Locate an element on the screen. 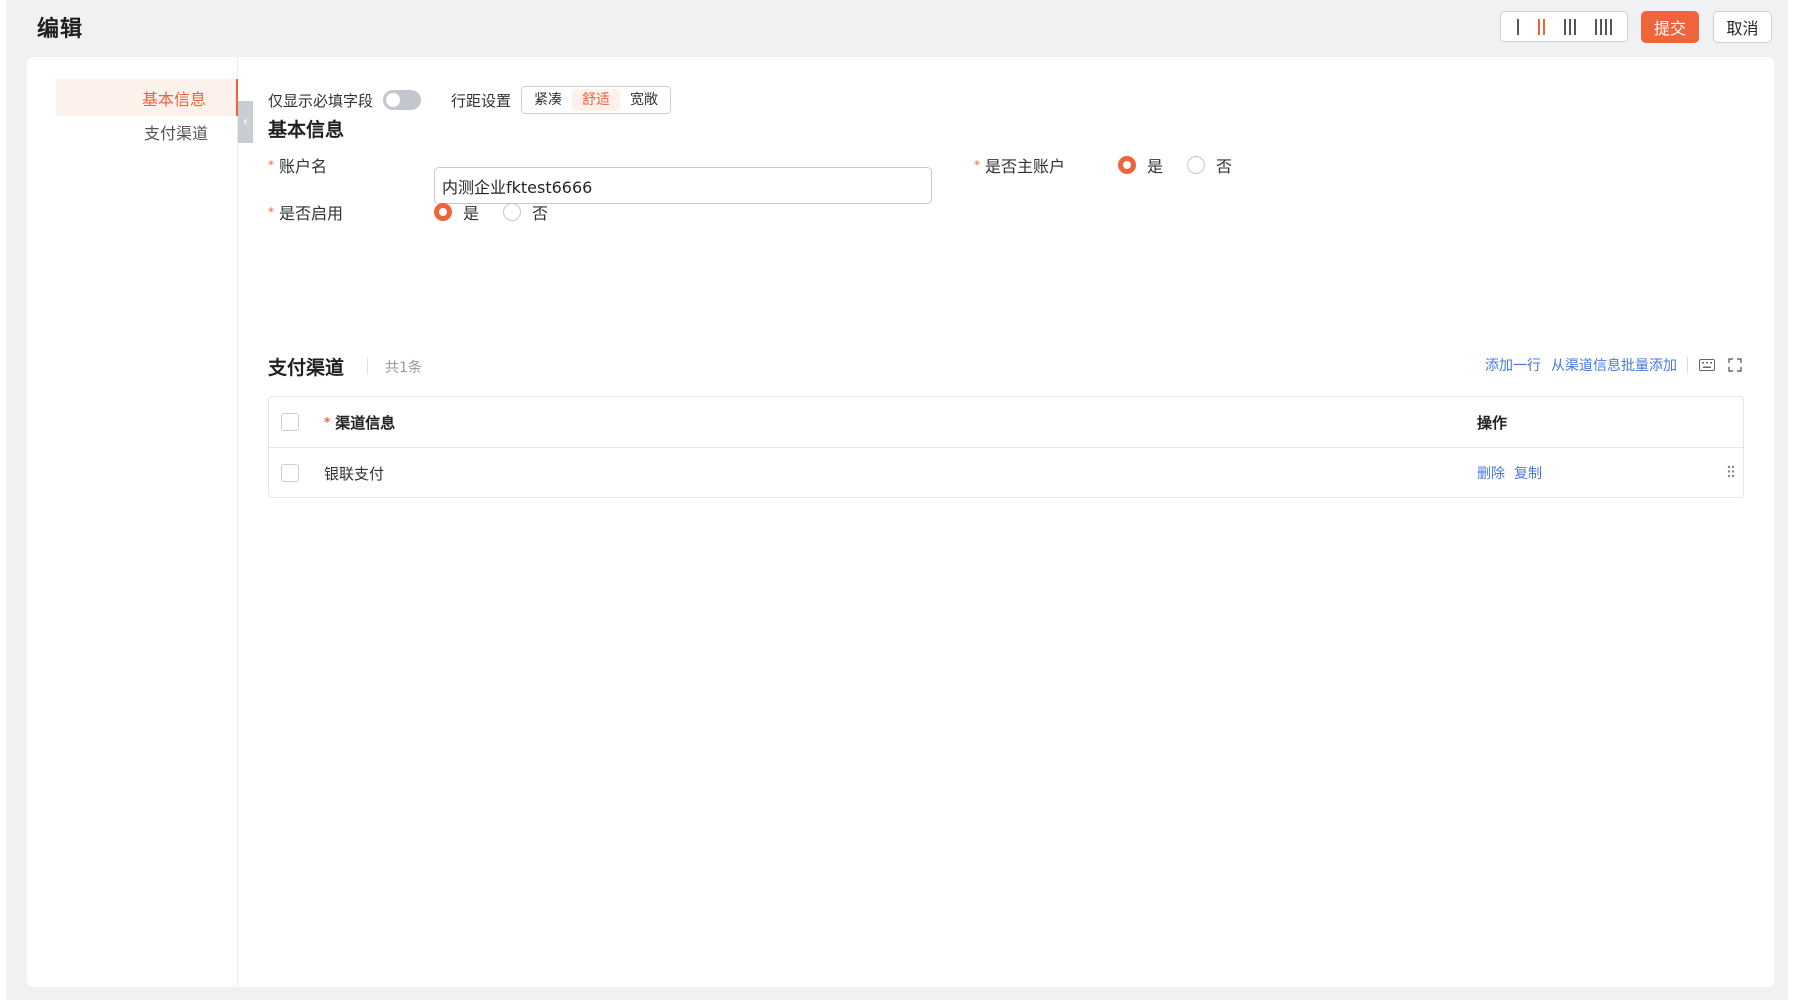 The height and width of the screenshot is (1000, 1794). anchor-nav: 基本信息 支付渠道 is located at coordinates (132, 522).